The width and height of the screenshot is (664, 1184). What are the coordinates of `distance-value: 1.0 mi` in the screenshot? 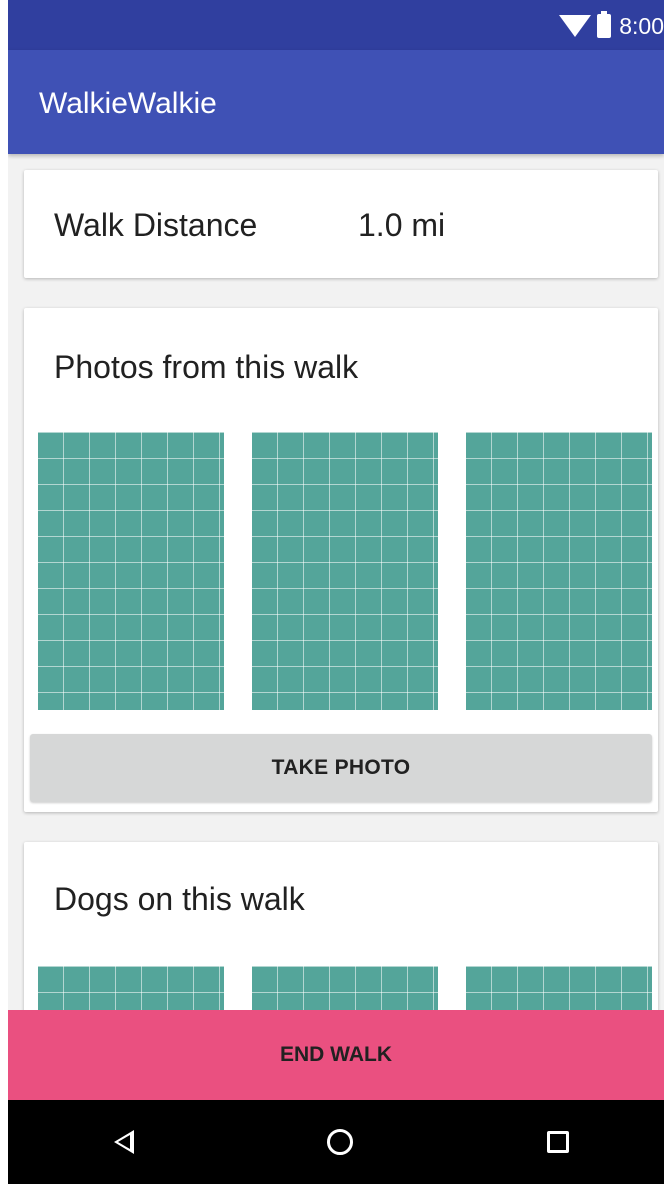 It's located at (402, 225).